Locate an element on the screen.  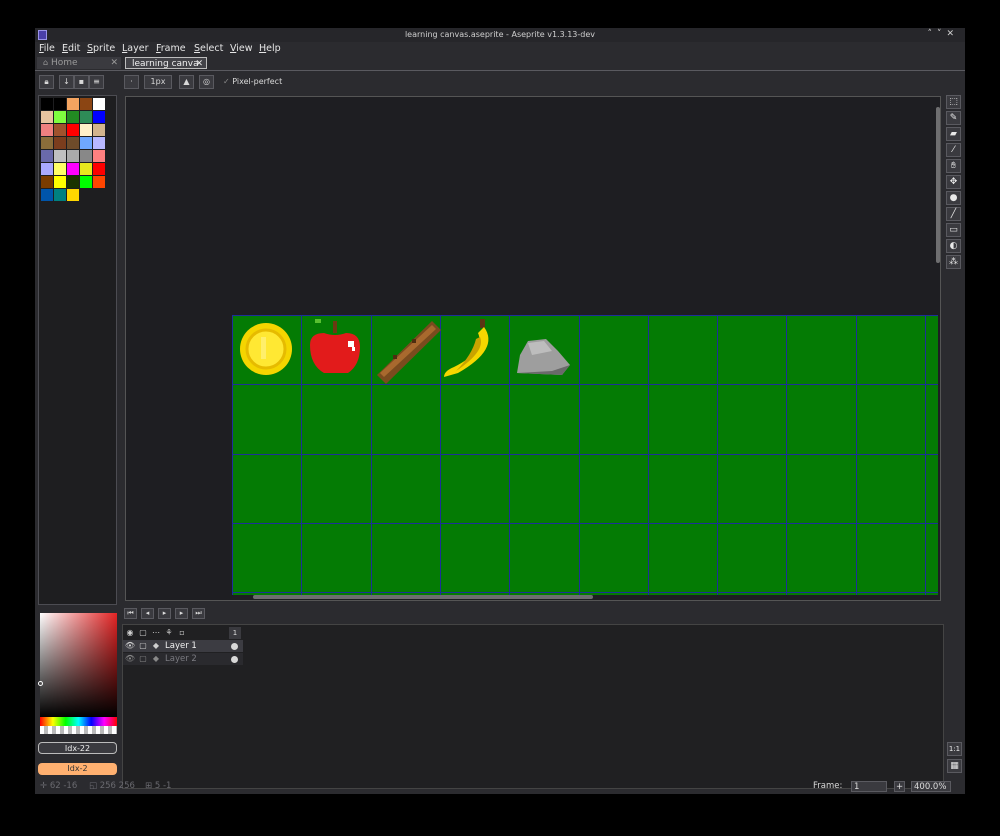
frame-input: 1 is located at coordinates (869, 786).